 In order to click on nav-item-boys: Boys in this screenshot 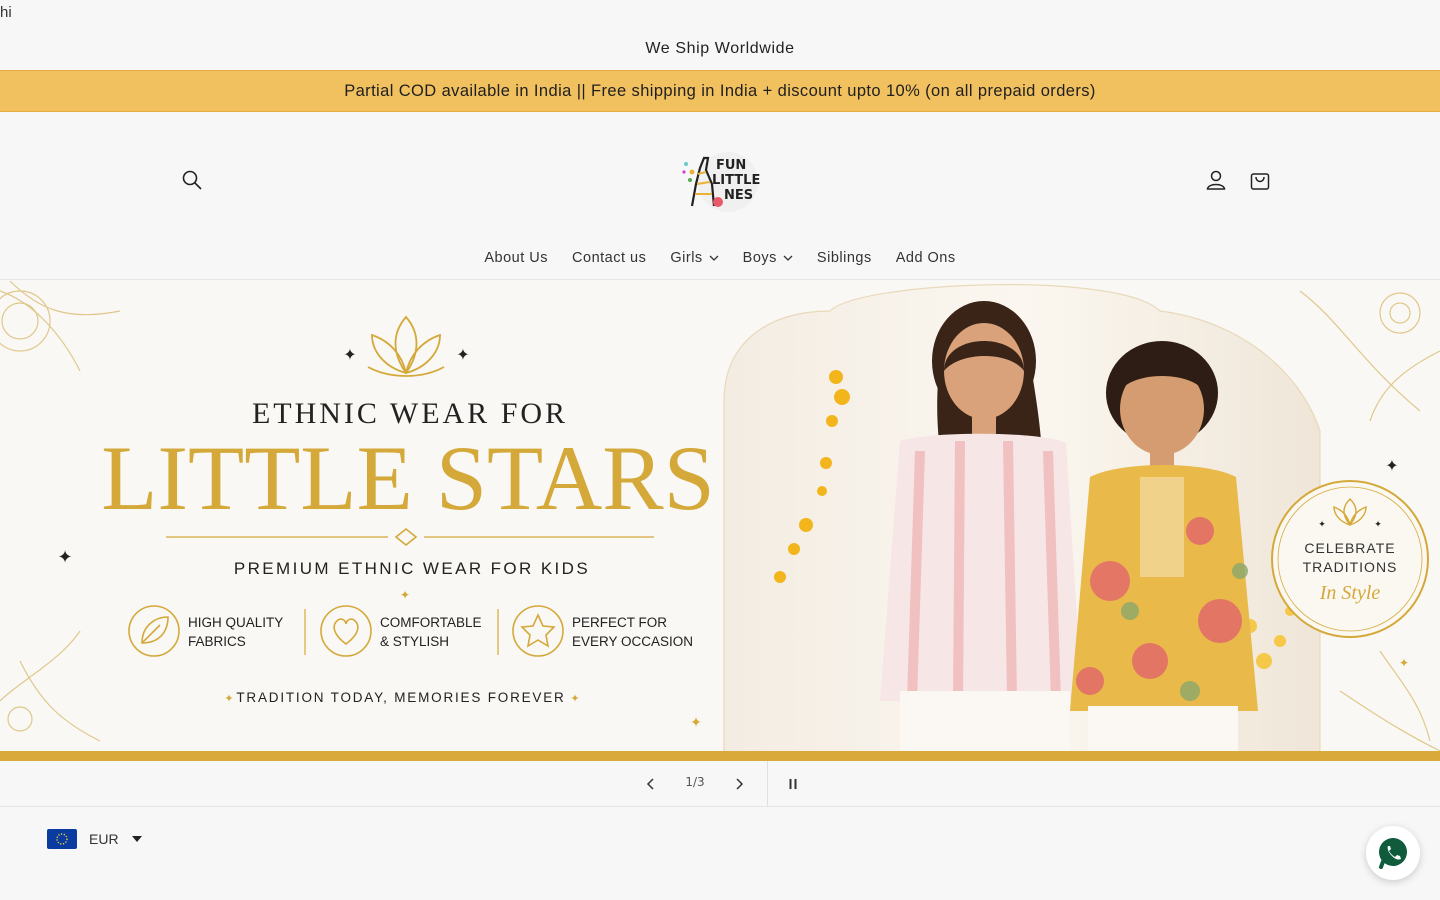, I will do `click(768, 258)`.